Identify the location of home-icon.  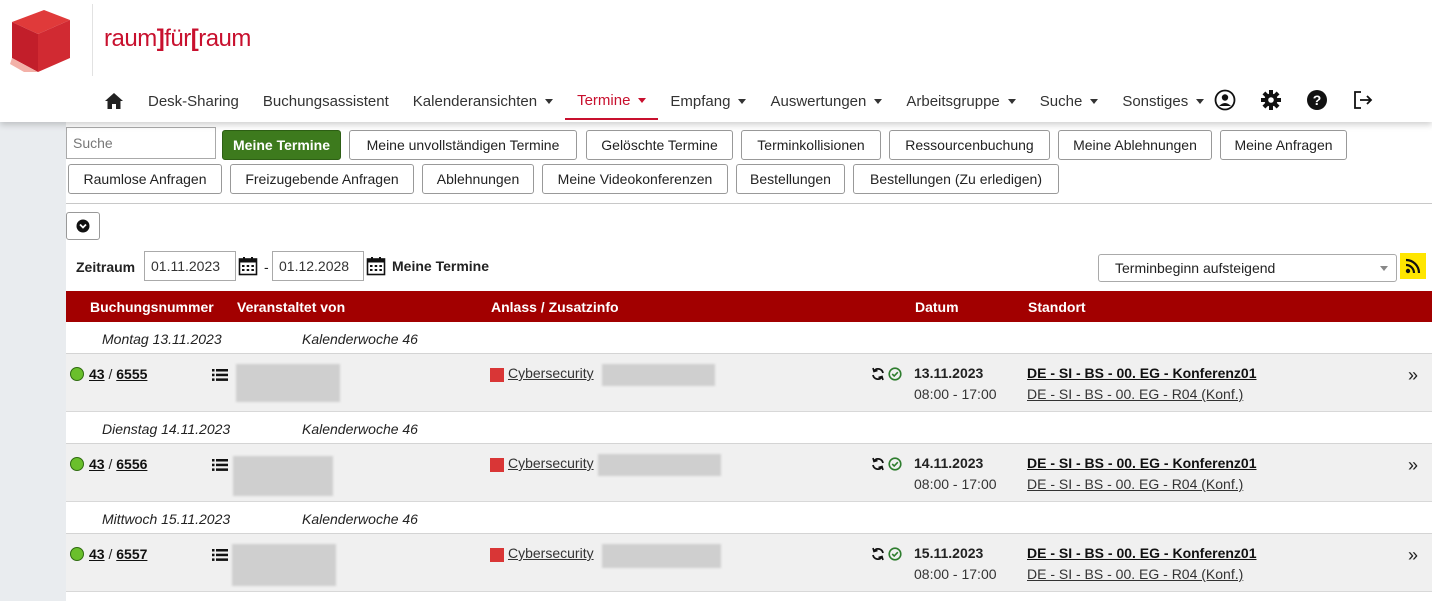
(114, 101).